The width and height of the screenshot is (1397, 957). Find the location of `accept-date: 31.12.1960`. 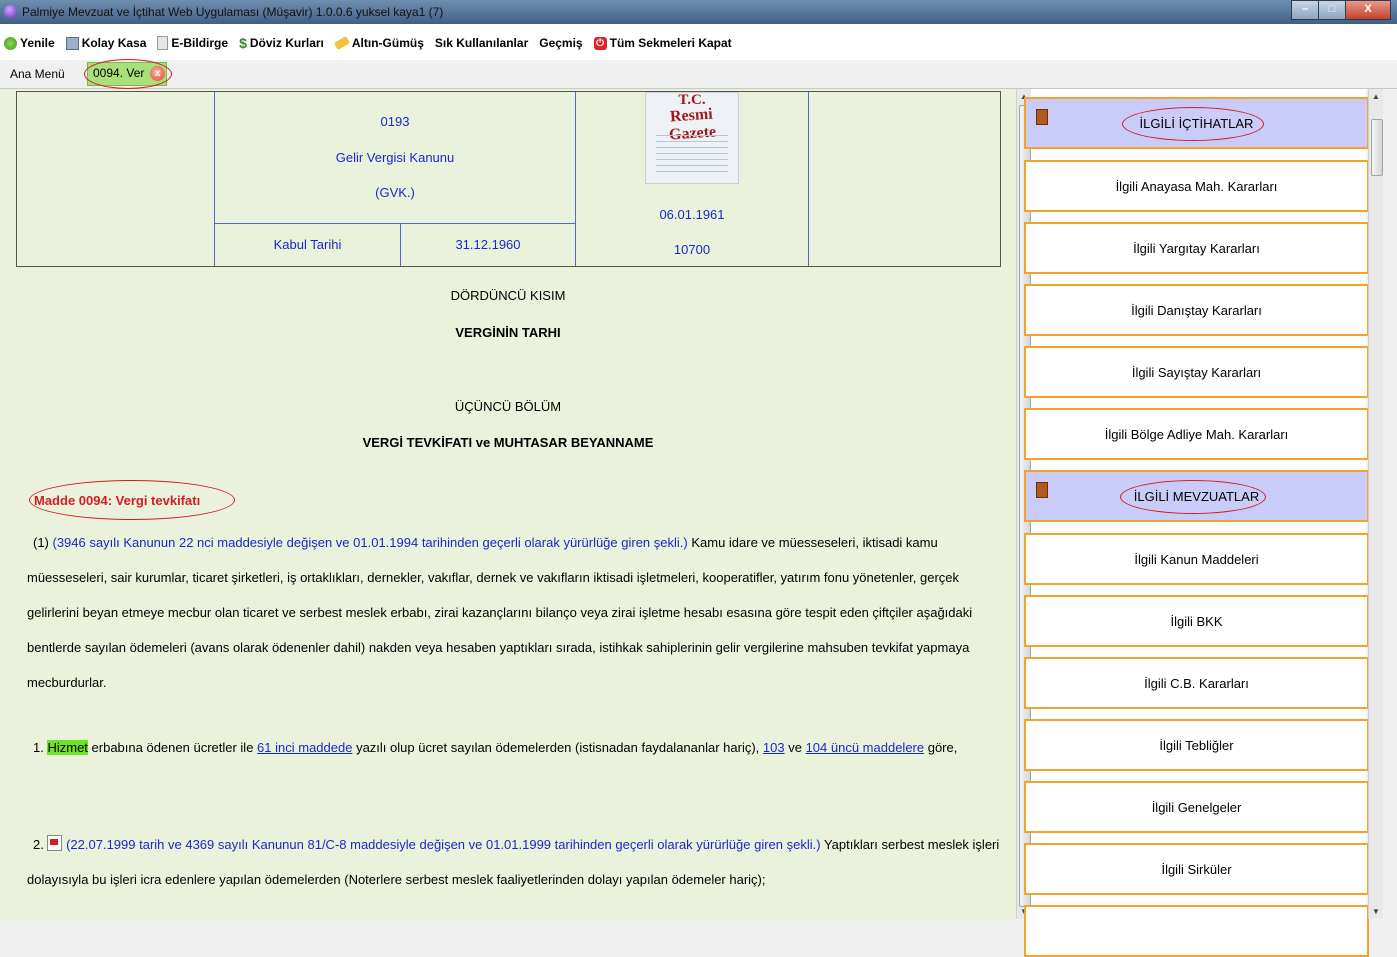

accept-date: 31.12.1960 is located at coordinates (488, 244).